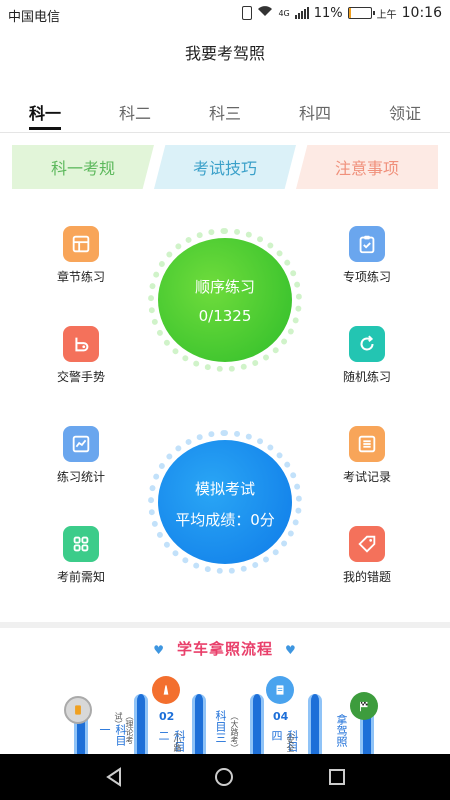 This screenshot has width=450, height=800. I want to click on mock-exam-button: 模拟考试 平均成绩：0分, so click(225, 502).